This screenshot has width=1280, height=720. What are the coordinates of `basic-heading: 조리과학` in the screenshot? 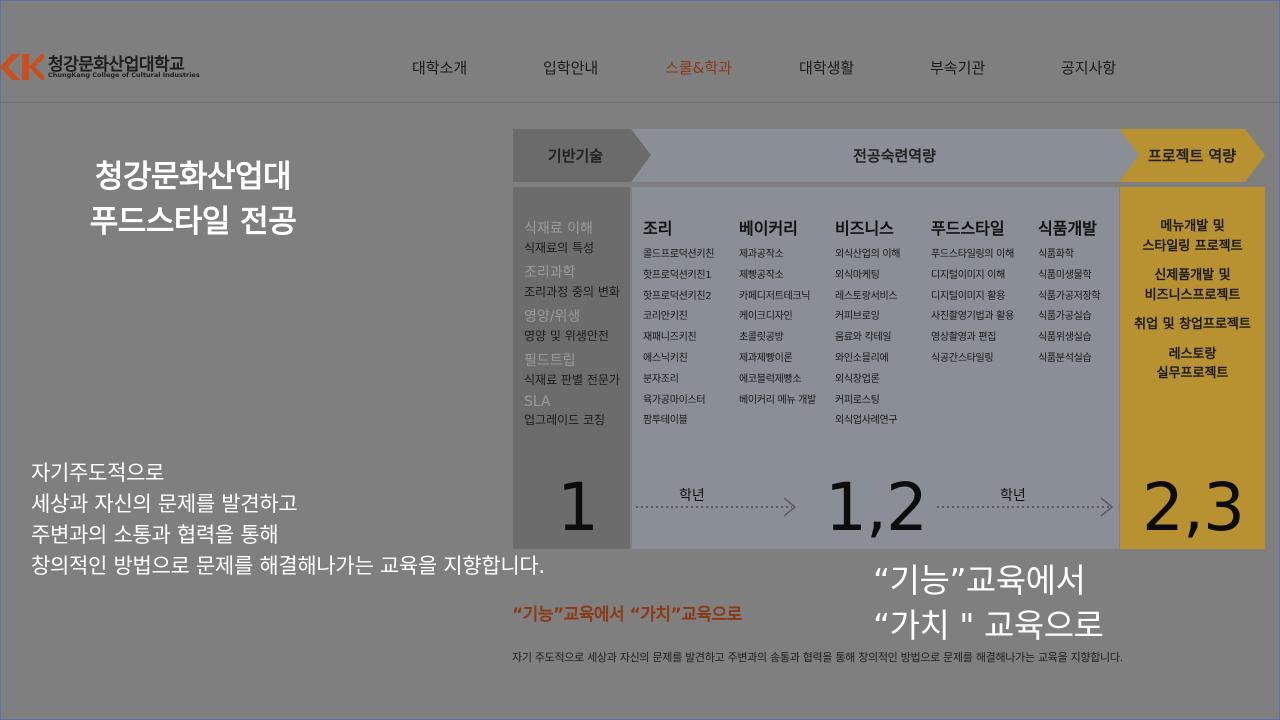 It's located at (550, 273).